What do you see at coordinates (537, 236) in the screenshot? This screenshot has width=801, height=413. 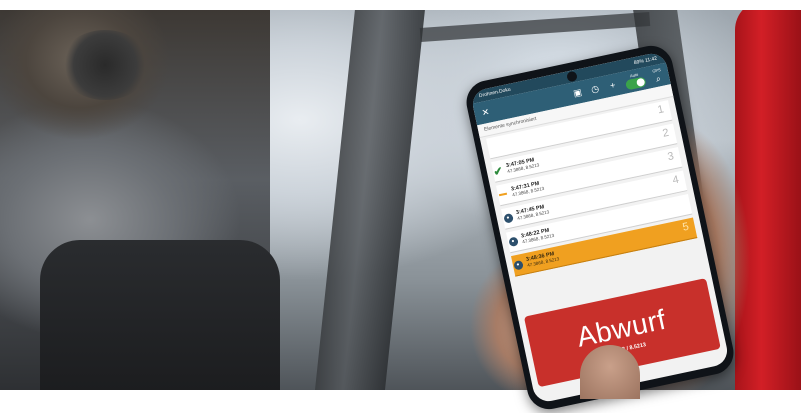 I see `entry-text: 3:48:22 PM 47.3868, 8.5213` at bounding box center [537, 236].